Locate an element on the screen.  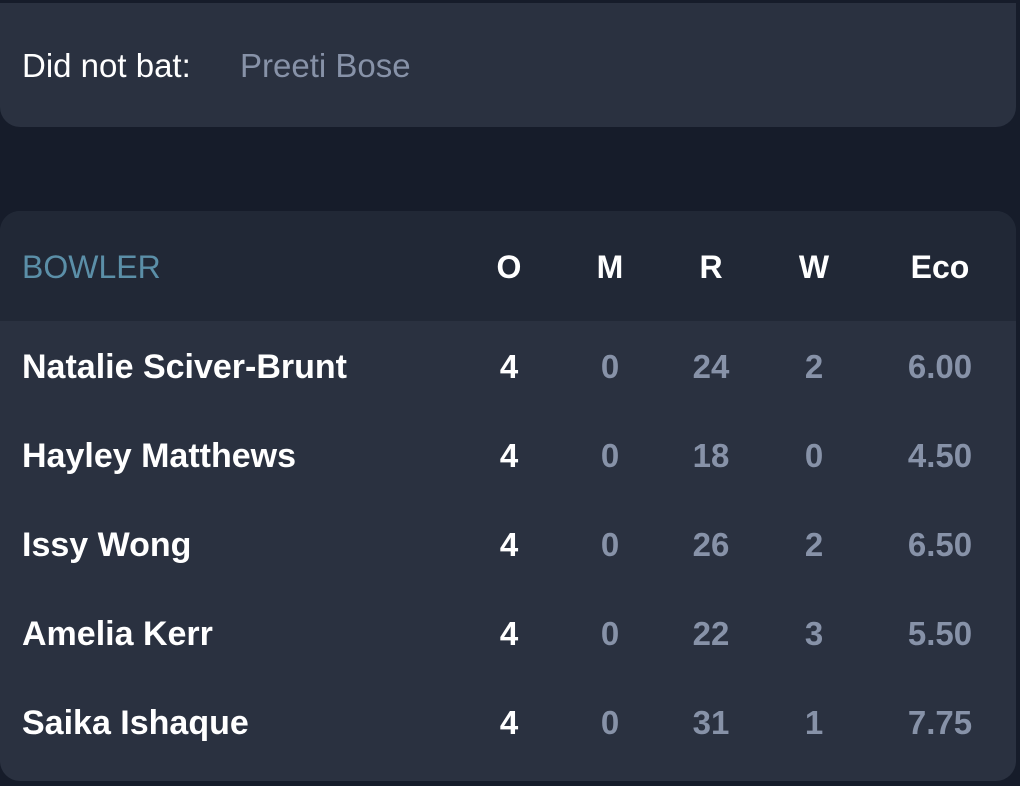
bowler-name: Hayley Matthews is located at coordinates (159, 456).